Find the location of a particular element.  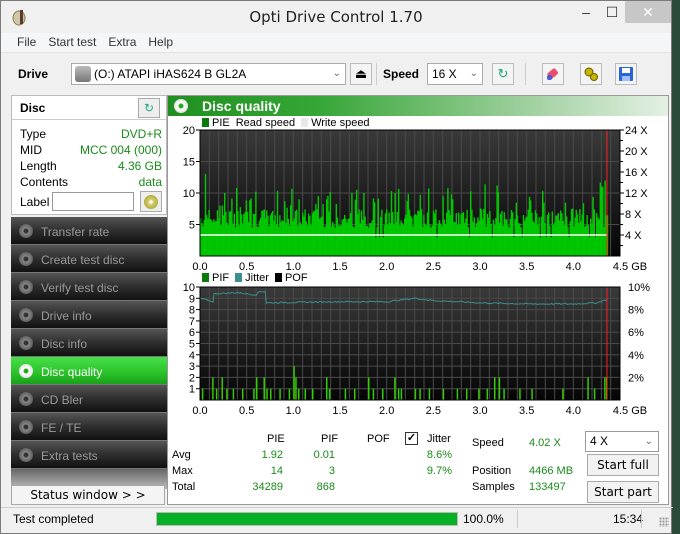

samples-value: 133497 is located at coordinates (547, 487).